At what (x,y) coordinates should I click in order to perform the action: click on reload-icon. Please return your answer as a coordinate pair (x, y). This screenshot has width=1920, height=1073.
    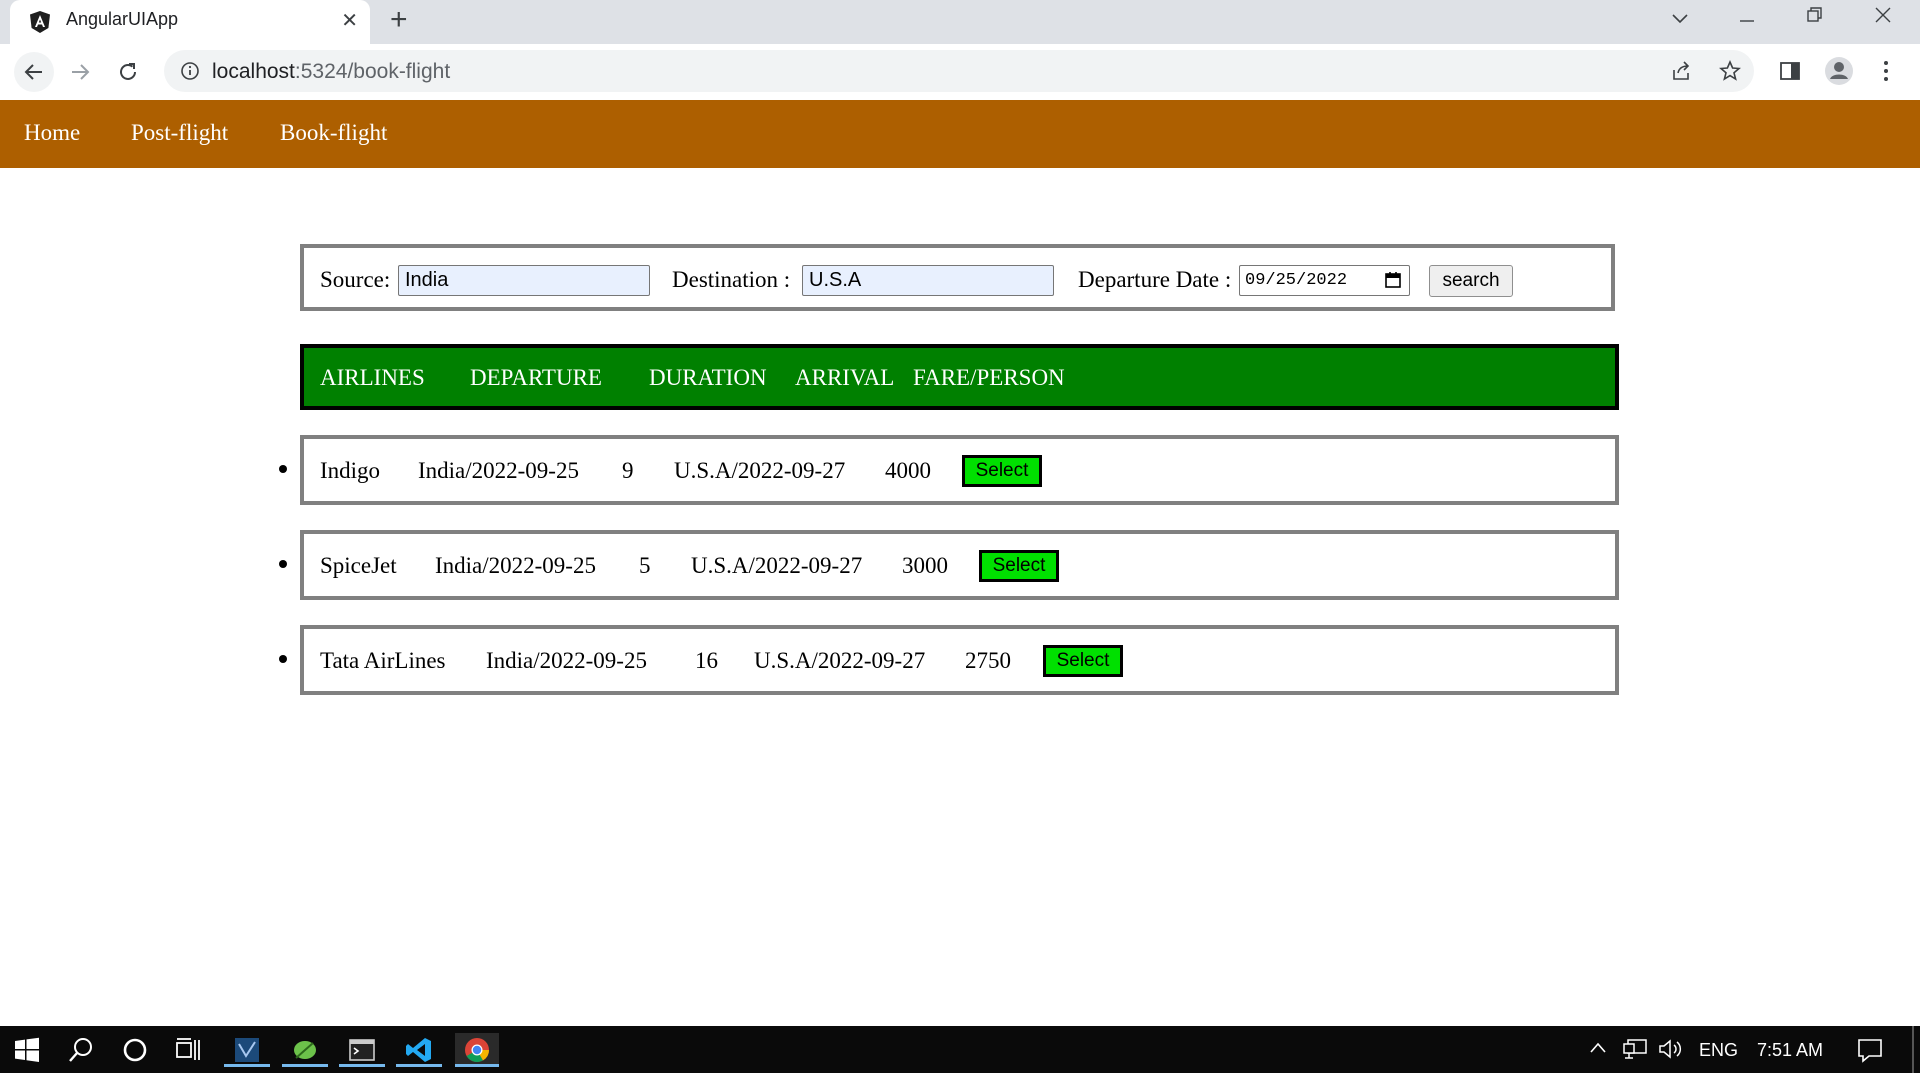
    Looking at the image, I should click on (128, 71).